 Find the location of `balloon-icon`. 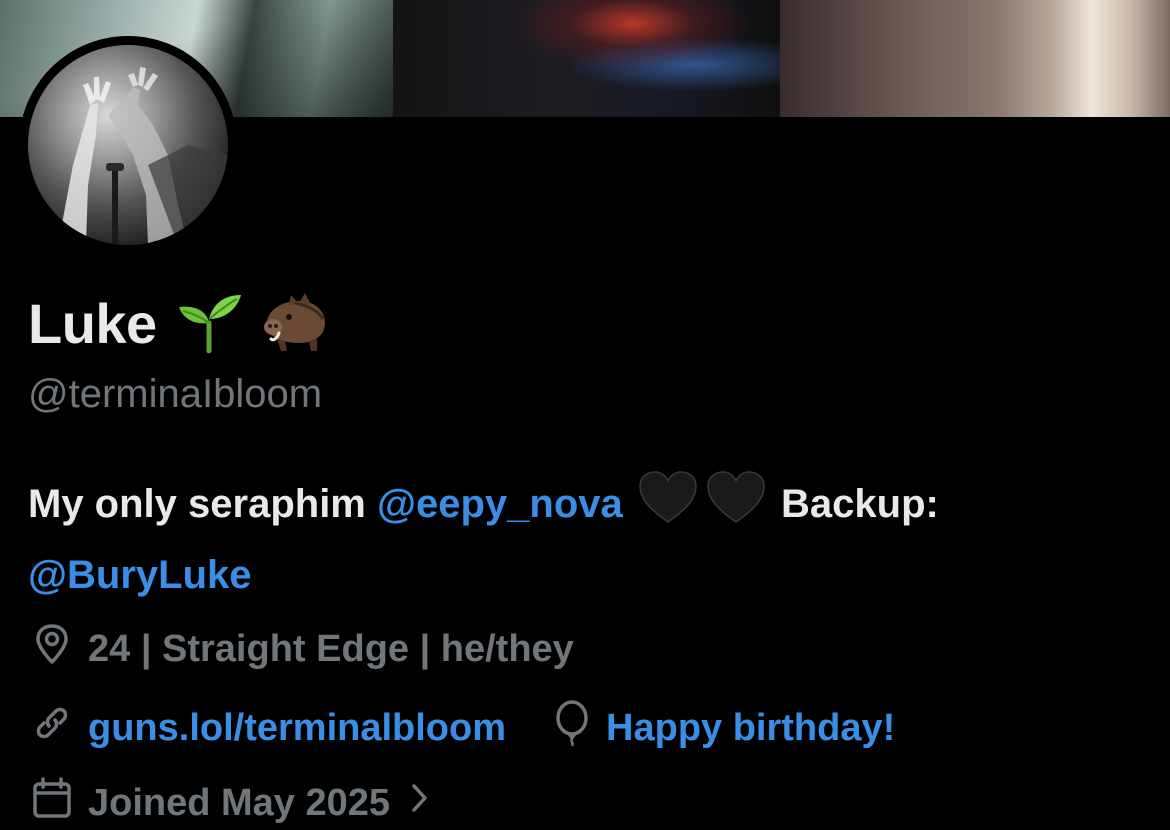

balloon-icon is located at coordinates (572, 728).